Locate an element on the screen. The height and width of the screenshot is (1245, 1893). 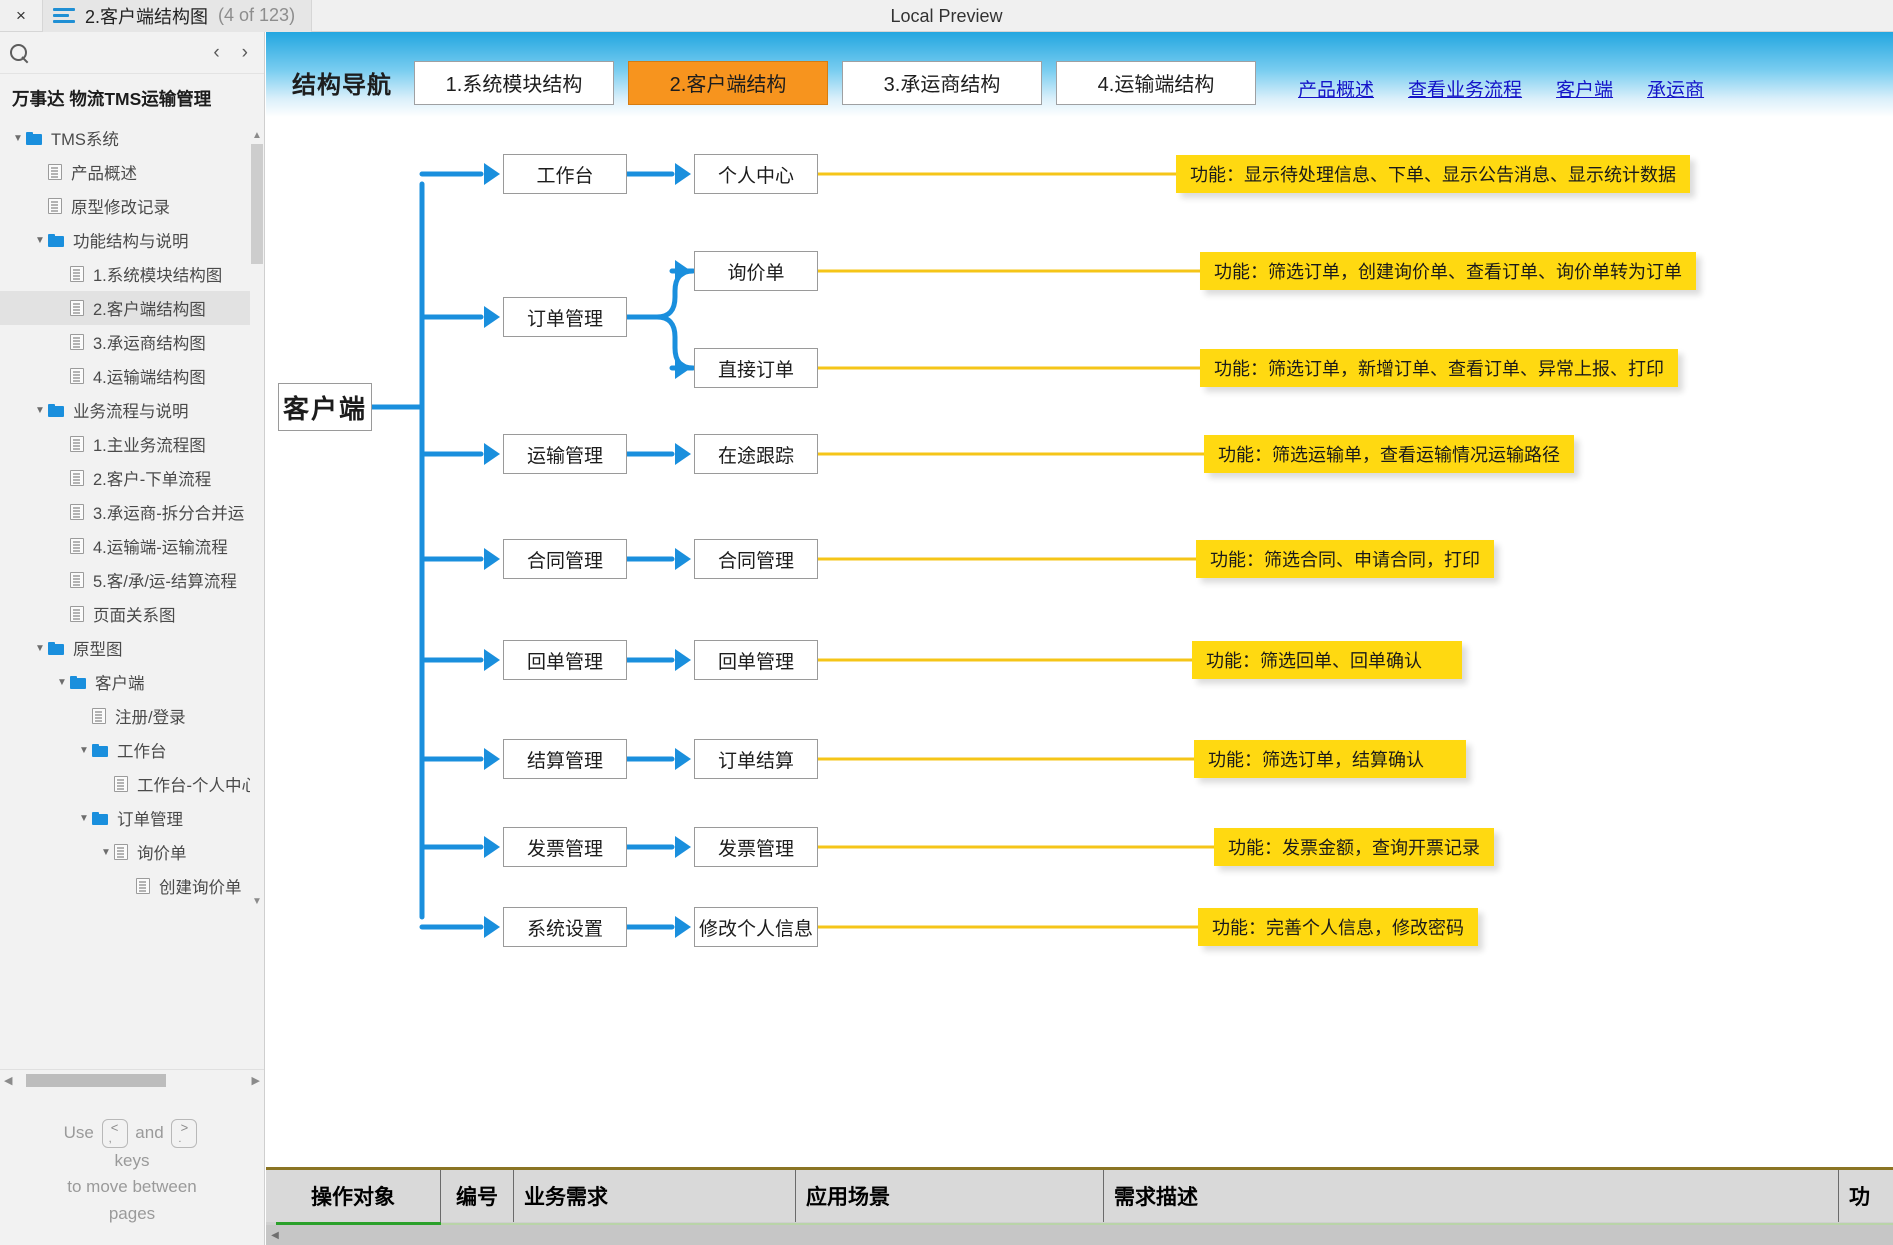
hint-line4: pages is located at coordinates (132, 1213).